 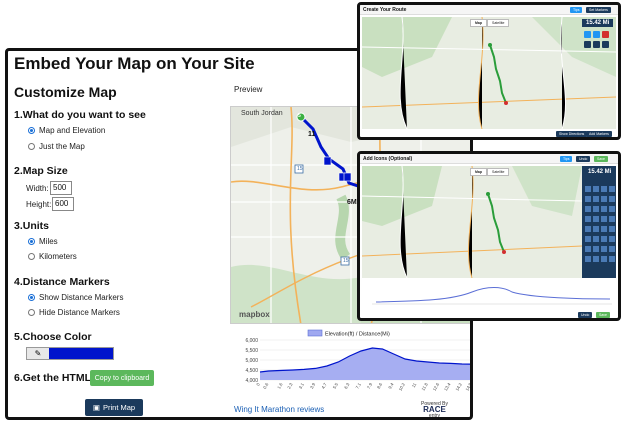 I want to click on y-tick-label: 6,000, so click(x=251, y=341).